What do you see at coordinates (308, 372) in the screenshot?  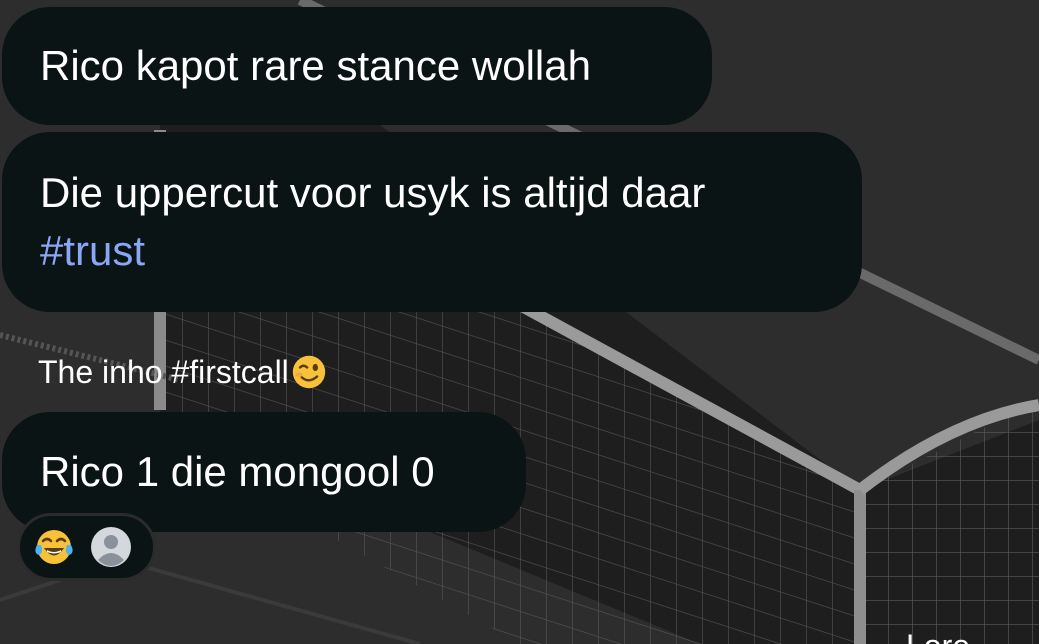 I see `winking-face-icon` at bounding box center [308, 372].